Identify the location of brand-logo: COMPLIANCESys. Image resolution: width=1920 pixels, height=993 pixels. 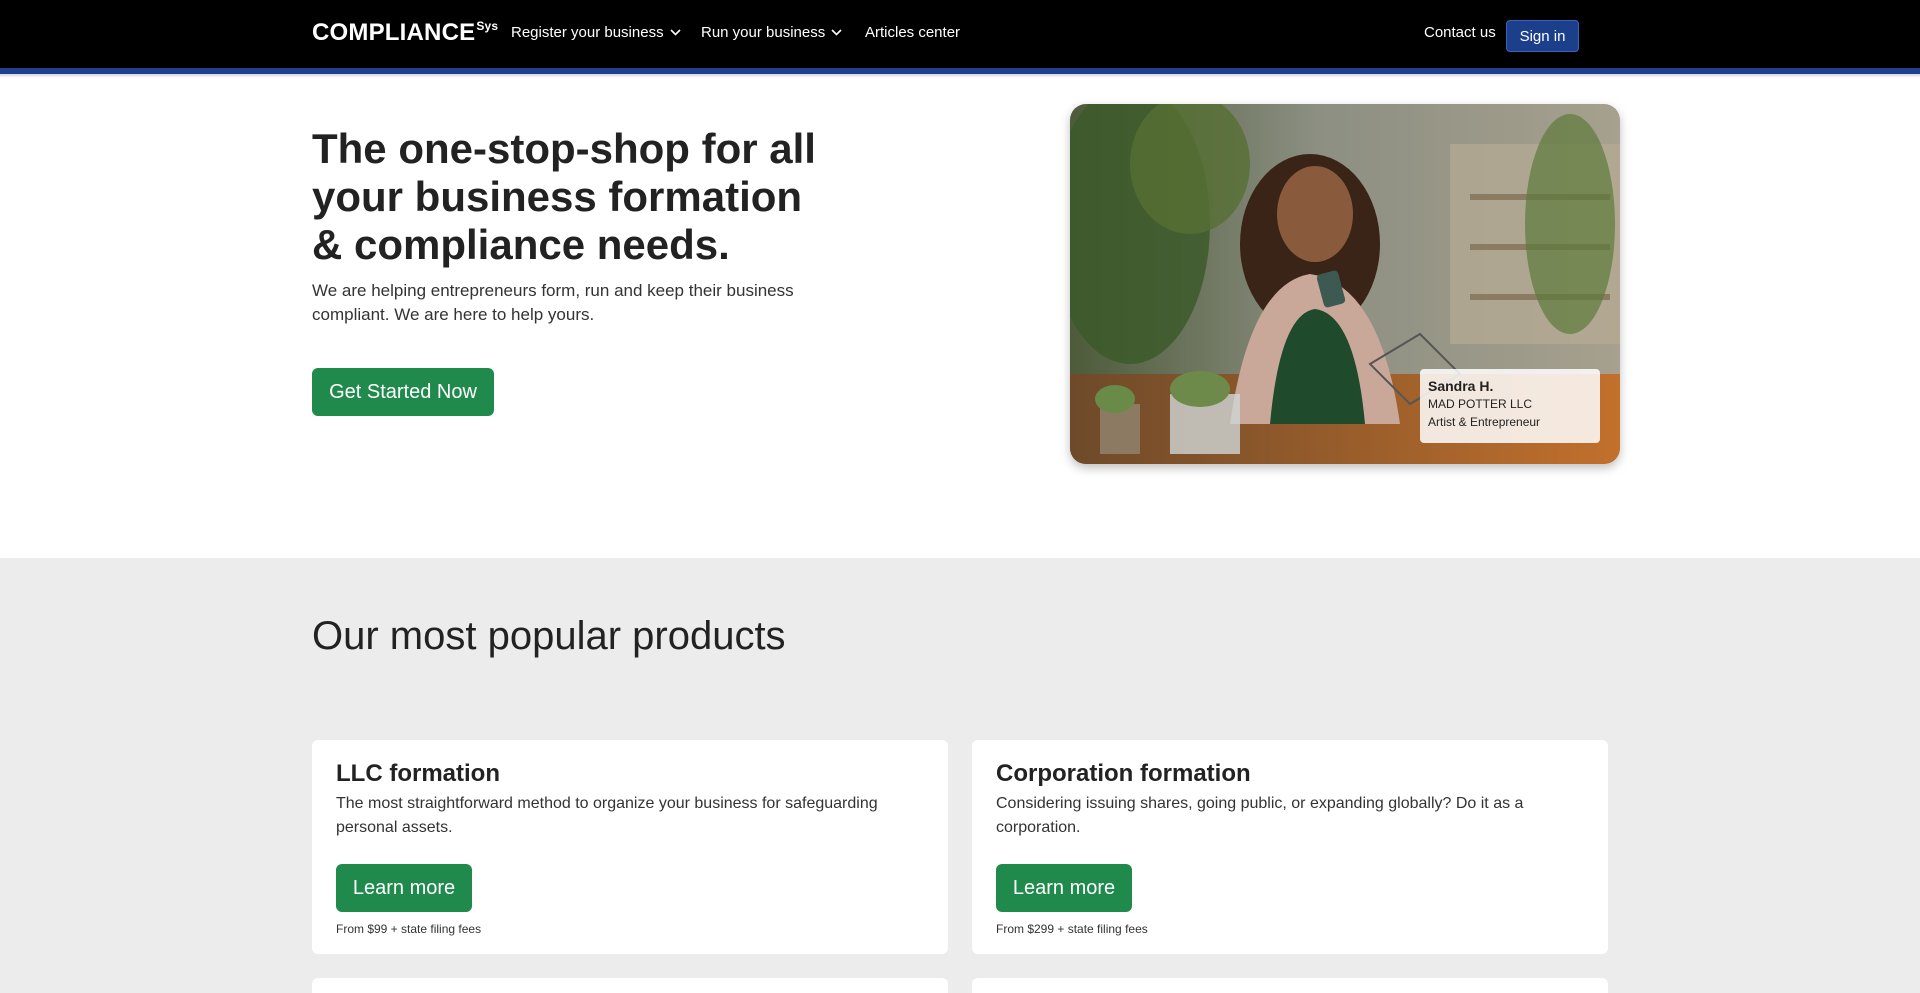
(405, 33).